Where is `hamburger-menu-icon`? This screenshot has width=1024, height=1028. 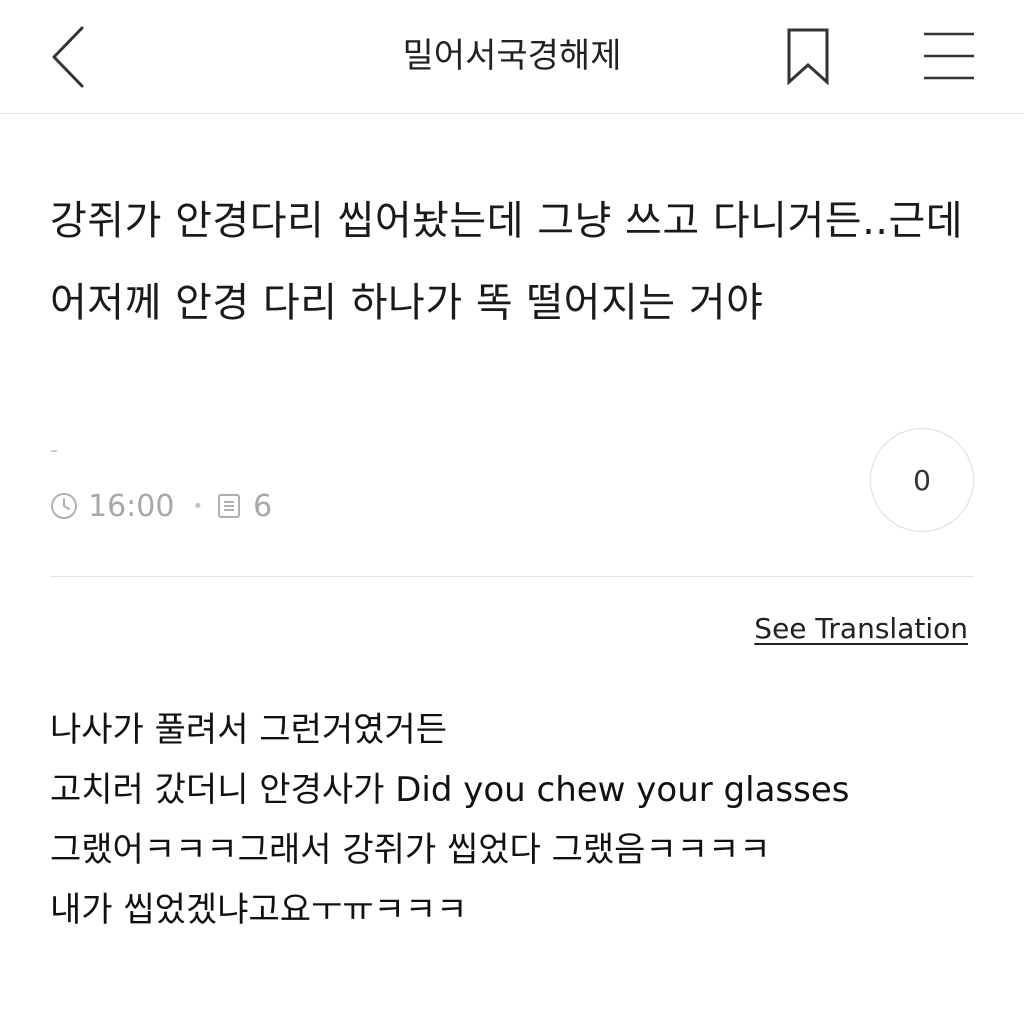
hamburger-menu-icon is located at coordinates (949, 56).